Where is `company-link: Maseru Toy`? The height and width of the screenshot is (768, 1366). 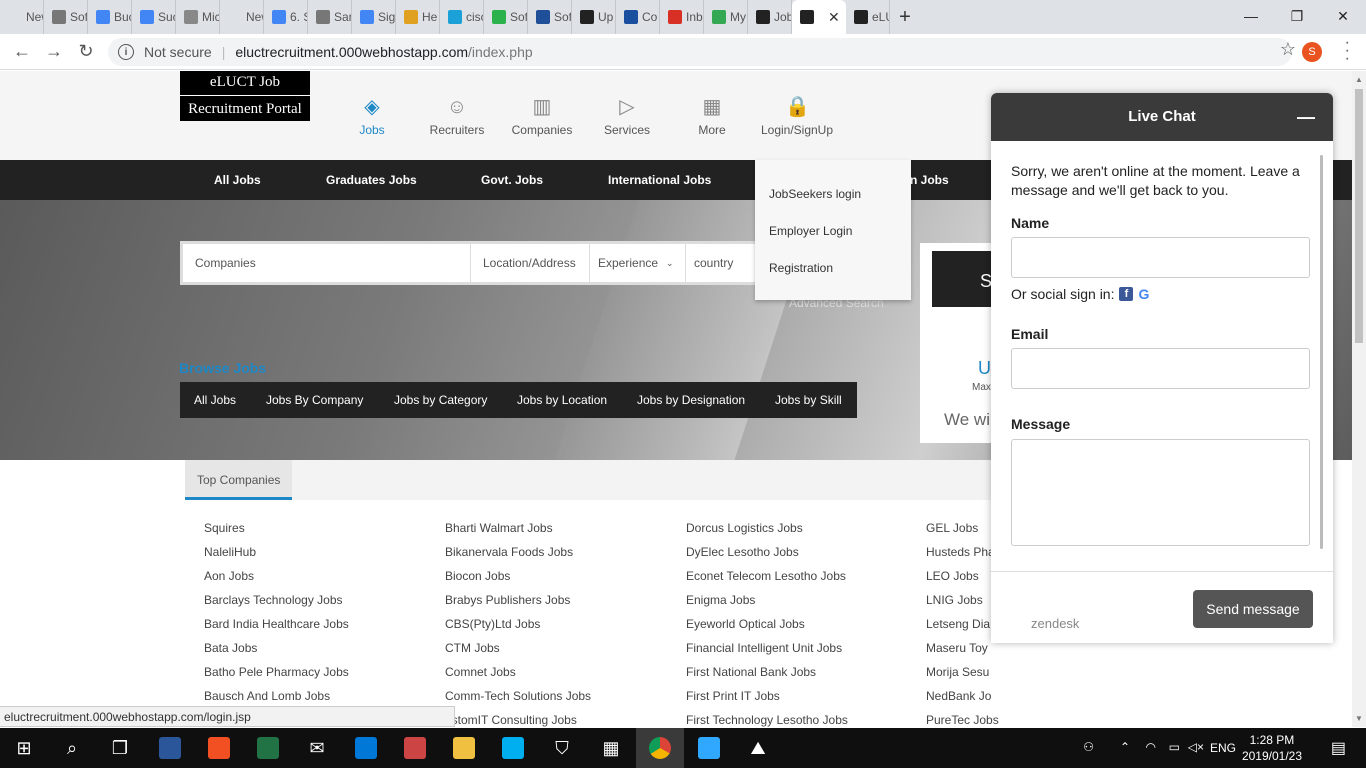 company-link: Maseru Toy is located at coordinates (962, 648).